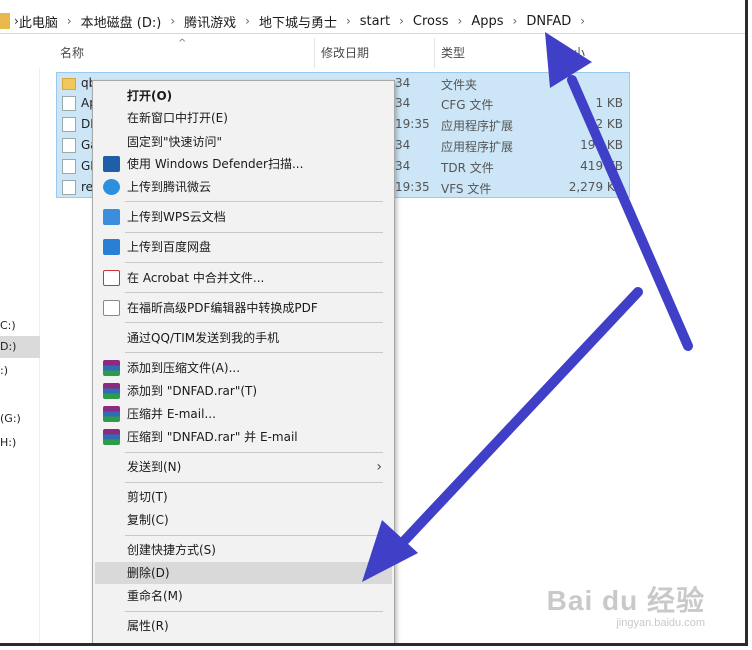 The height and width of the screenshot is (650, 752). Describe the element at coordinates (111, 247) in the screenshot. I see `baidu-netdisk-icon` at that location.